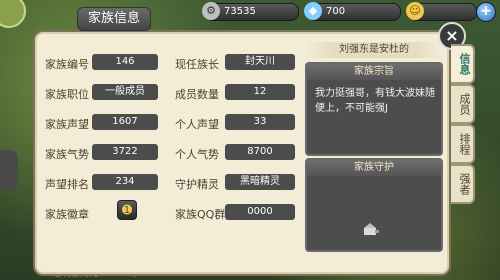 The height and width of the screenshot is (280, 500). I want to click on panel-title: 家族信息, so click(114, 19).